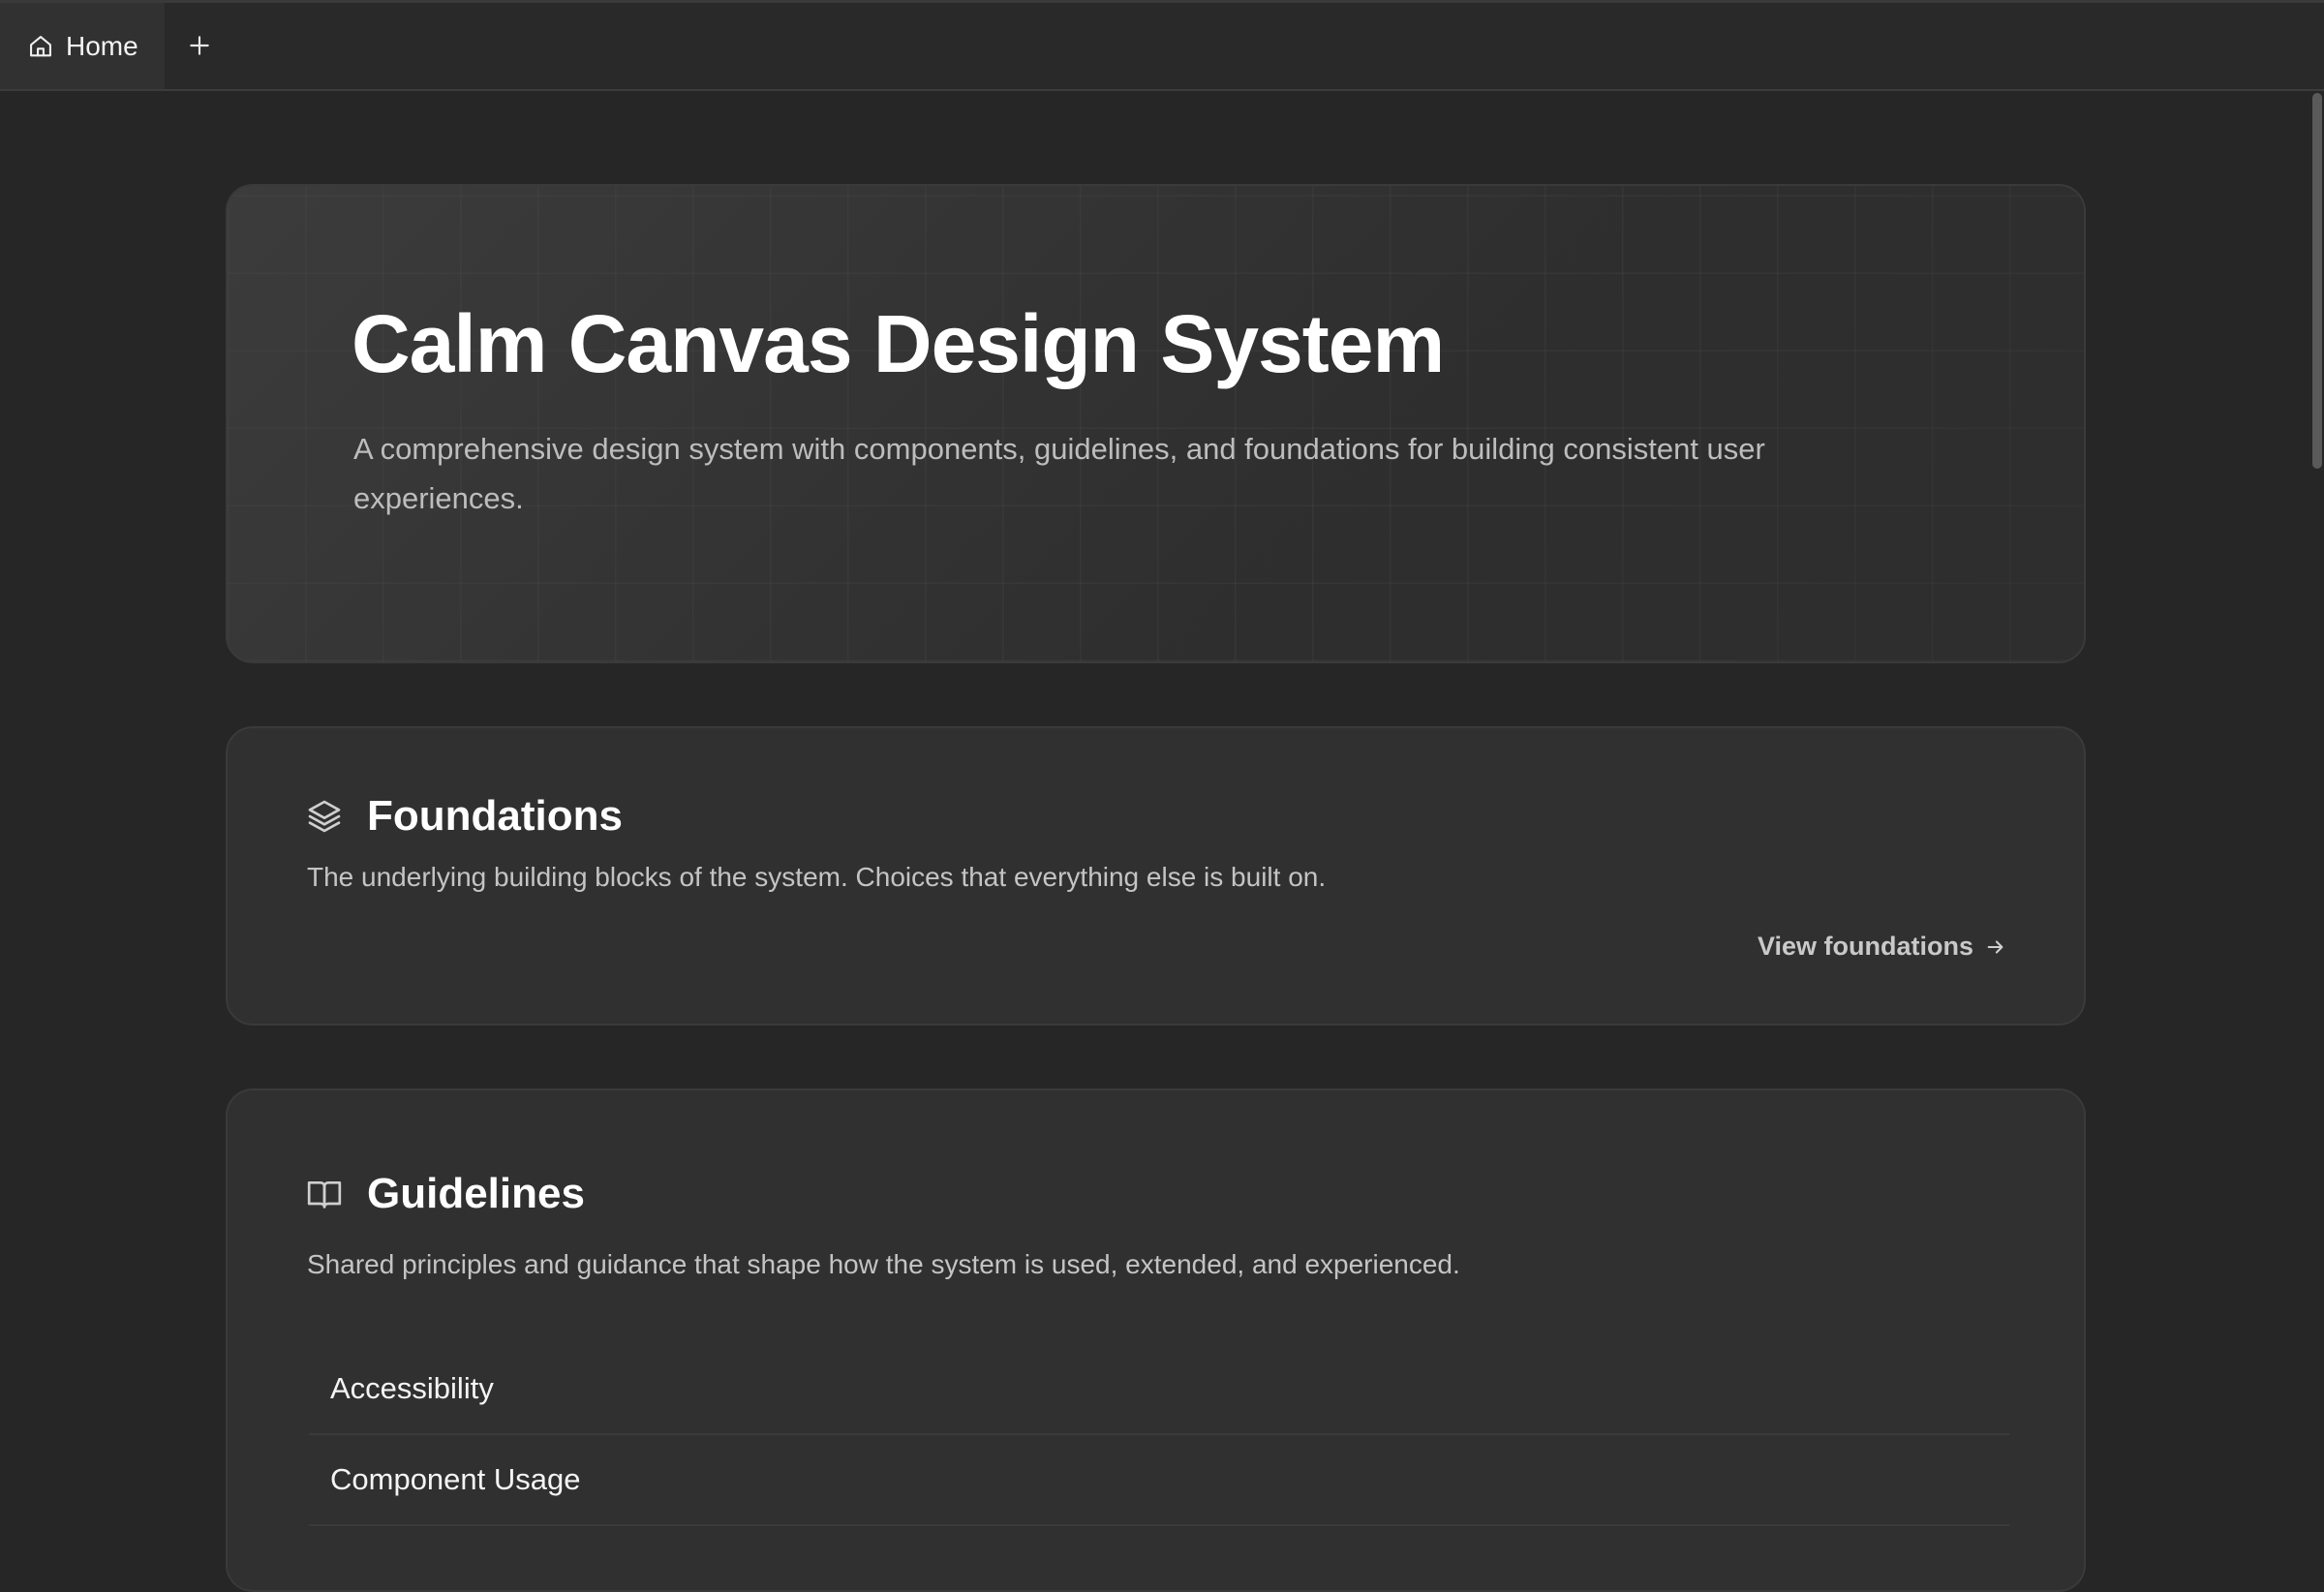  I want to click on foundations-header: Foundations, so click(464, 817).